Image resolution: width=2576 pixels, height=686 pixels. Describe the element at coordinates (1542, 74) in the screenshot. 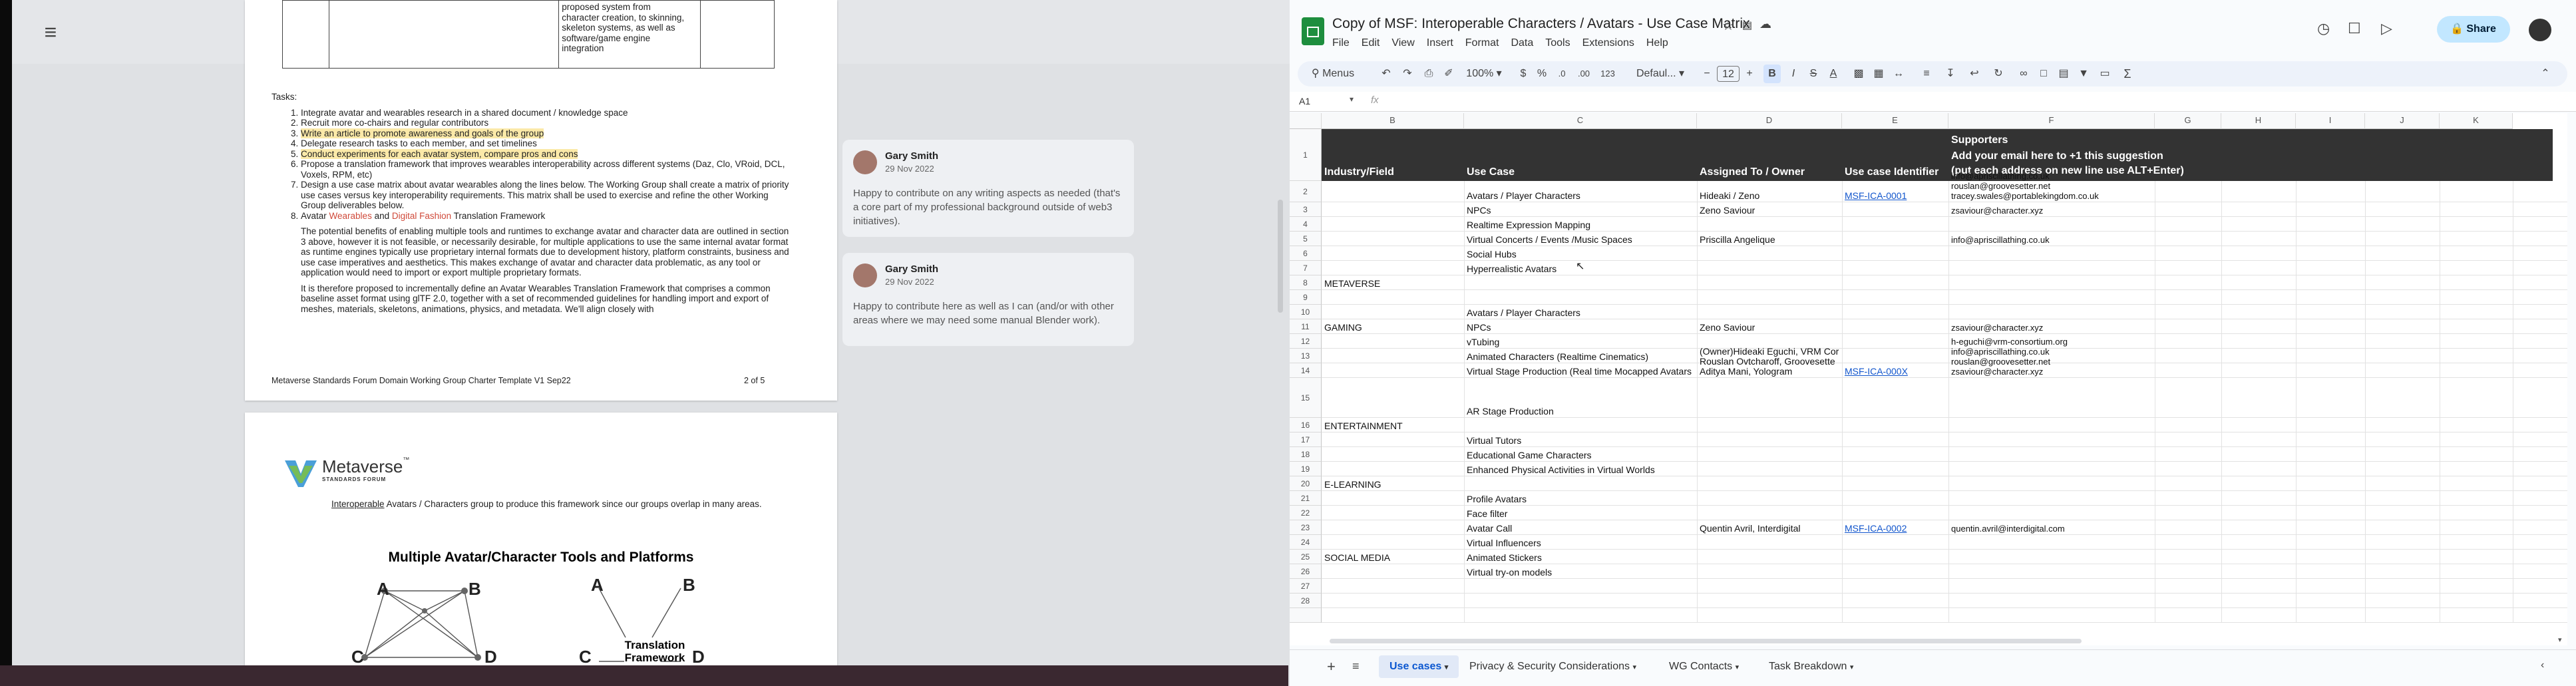

I see `percent-format: %` at that location.